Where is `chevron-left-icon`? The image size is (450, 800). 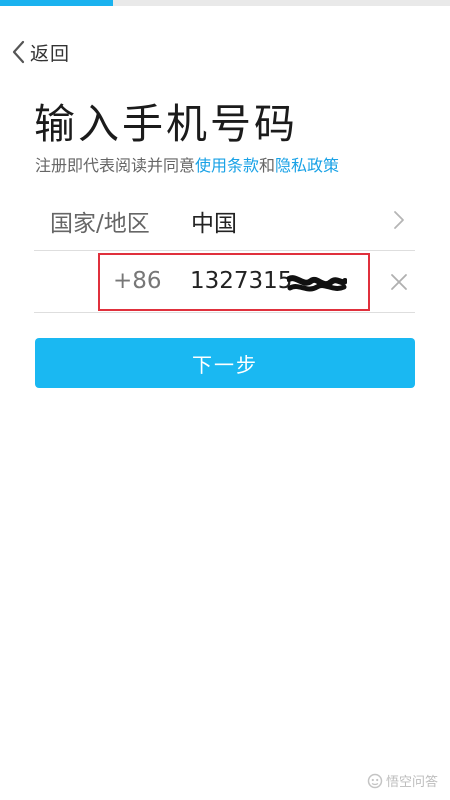
chevron-left-icon is located at coordinates (19, 52).